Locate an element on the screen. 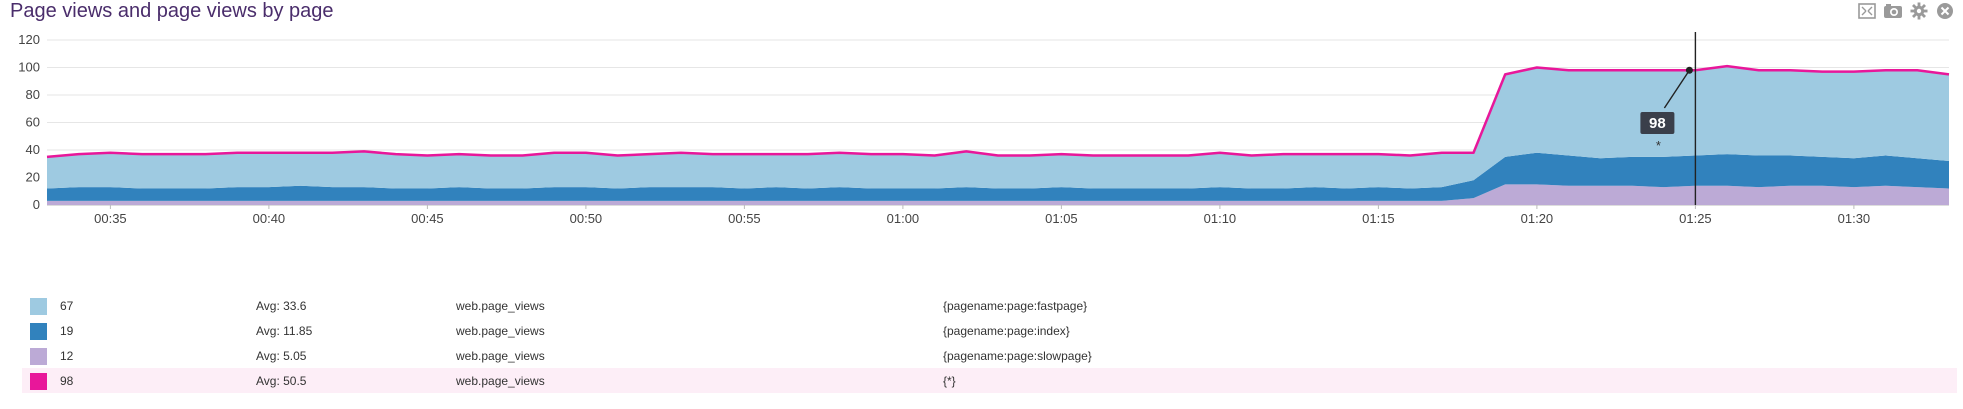 The height and width of the screenshot is (409, 1963). y-tick-label: 0 is located at coordinates (36, 204).